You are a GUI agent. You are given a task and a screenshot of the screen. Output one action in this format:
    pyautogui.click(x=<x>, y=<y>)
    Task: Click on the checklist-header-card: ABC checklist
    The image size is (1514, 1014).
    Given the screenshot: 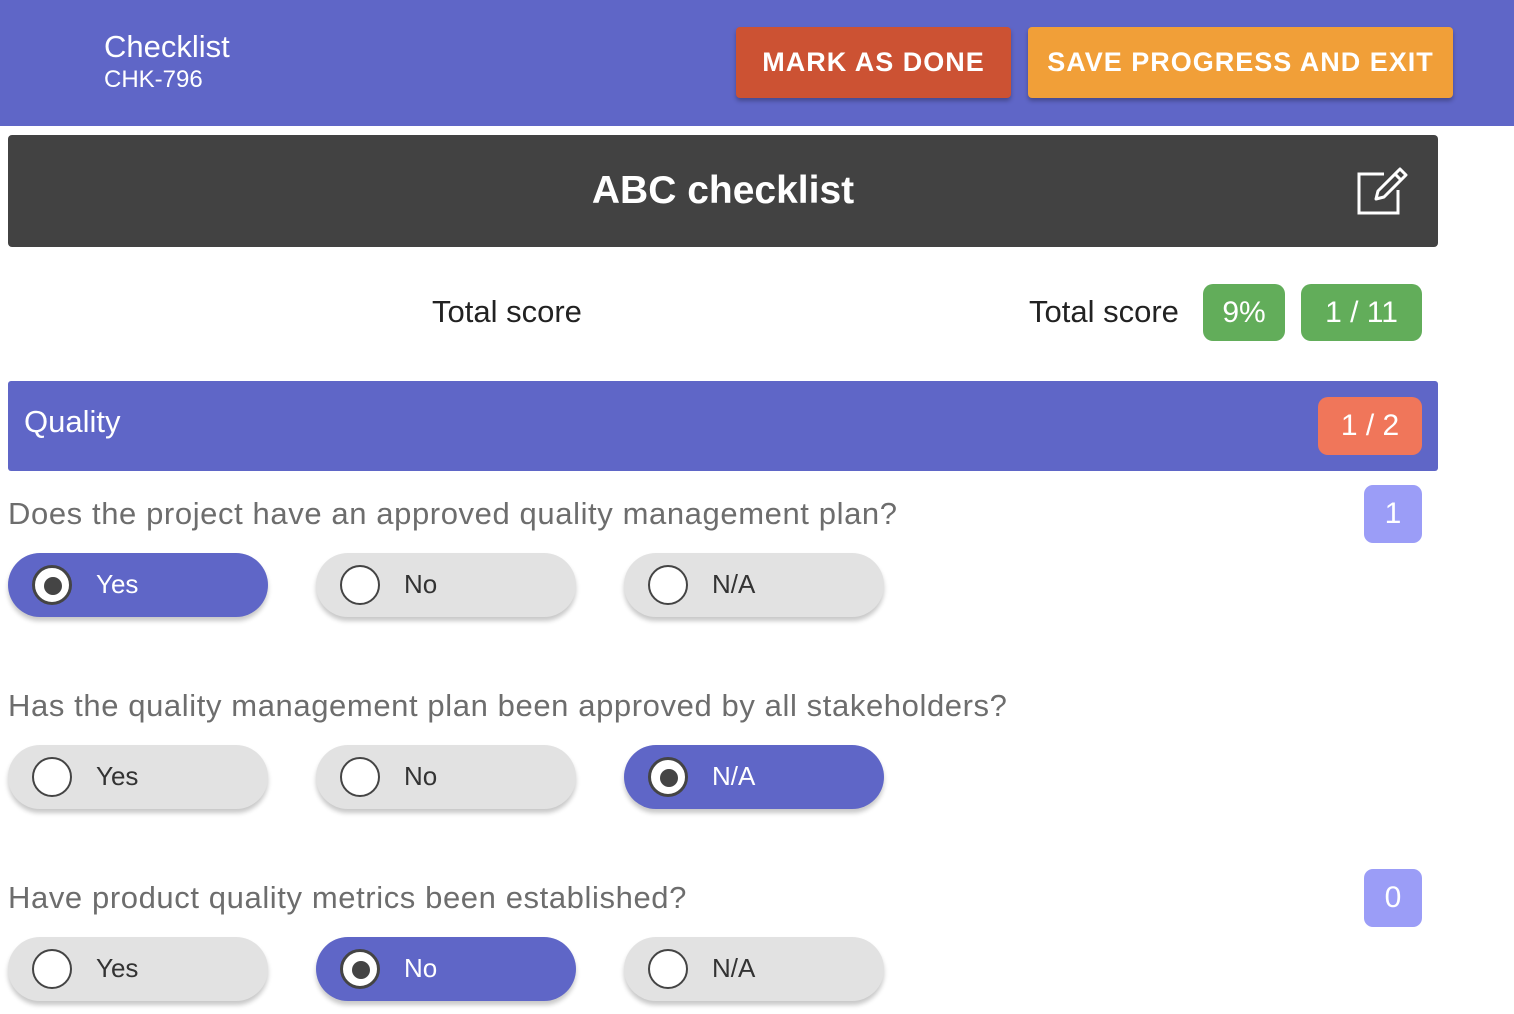 What is the action you would take?
    pyautogui.click(x=723, y=191)
    